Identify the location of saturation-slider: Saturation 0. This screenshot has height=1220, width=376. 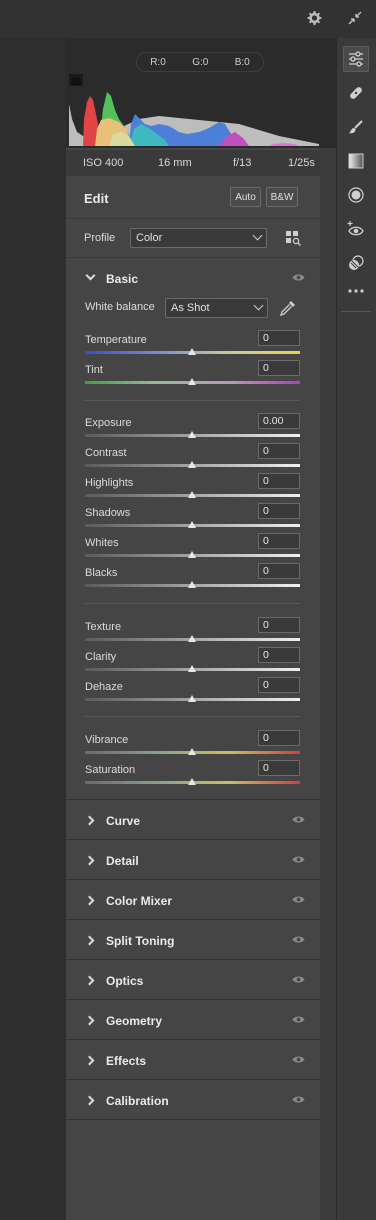
(193, 777).